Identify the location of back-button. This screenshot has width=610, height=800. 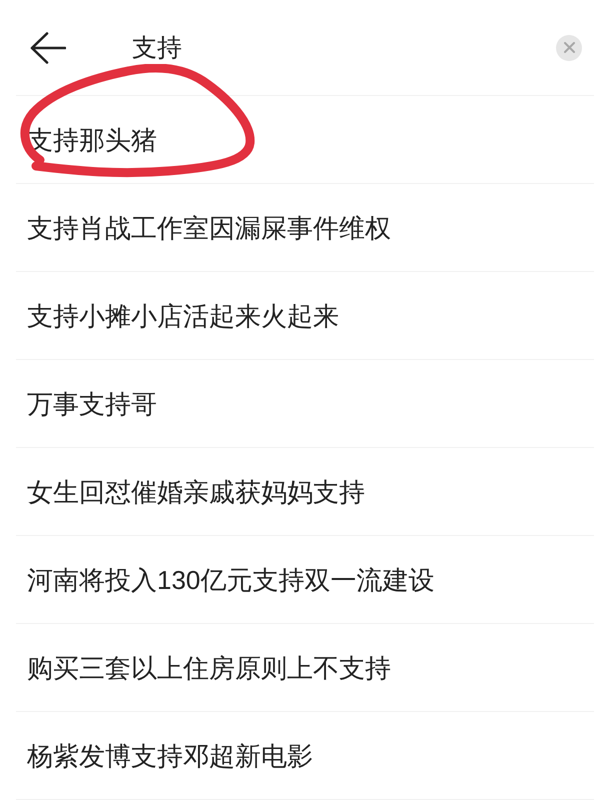
(48, 48).